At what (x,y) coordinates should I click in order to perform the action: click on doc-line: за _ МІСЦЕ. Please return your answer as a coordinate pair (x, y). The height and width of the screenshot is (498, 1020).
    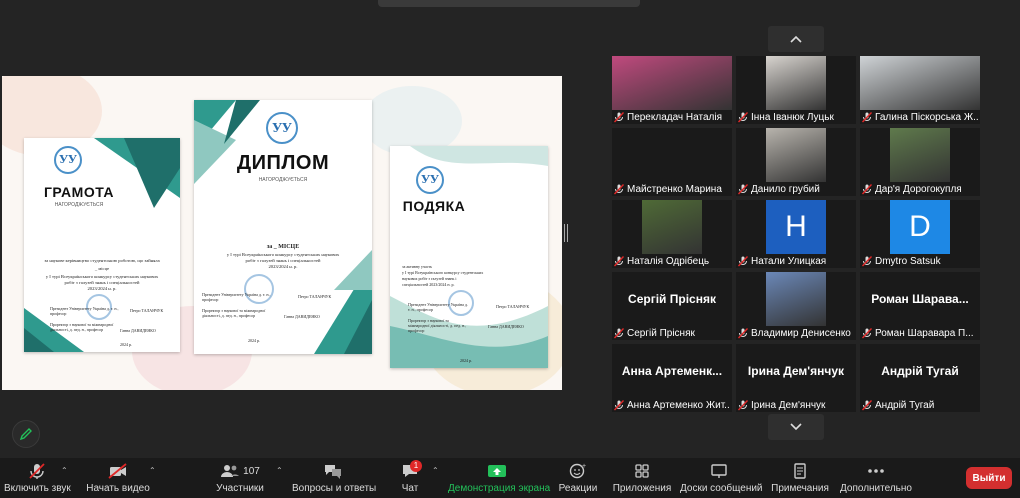
    Looking at the image, I should click on (283, 247).